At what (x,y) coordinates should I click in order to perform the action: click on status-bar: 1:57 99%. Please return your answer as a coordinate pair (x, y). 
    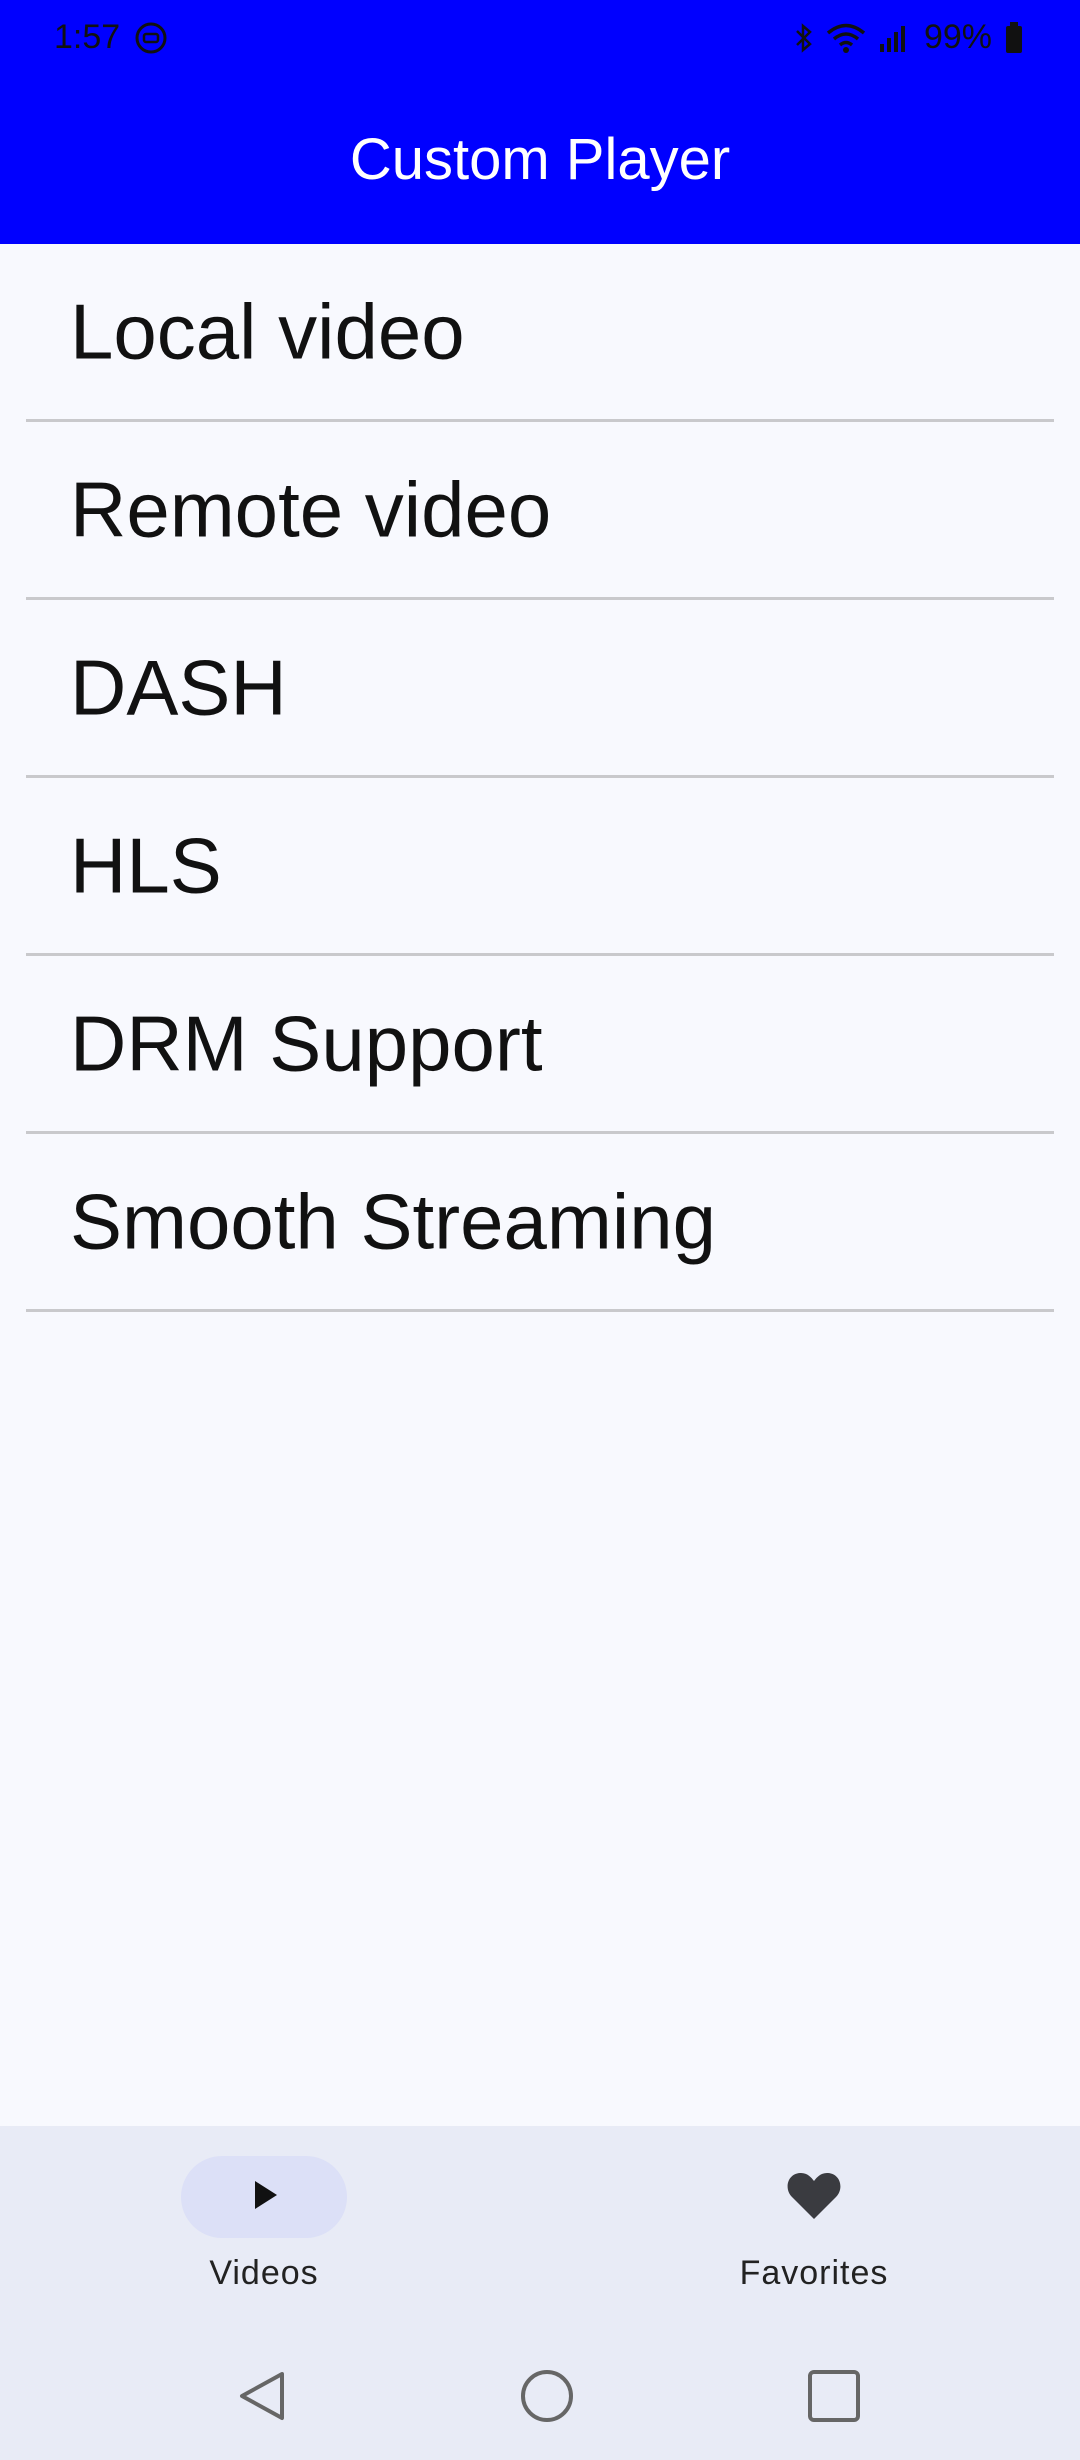
    Looking at the image, I should click on (540, 38).